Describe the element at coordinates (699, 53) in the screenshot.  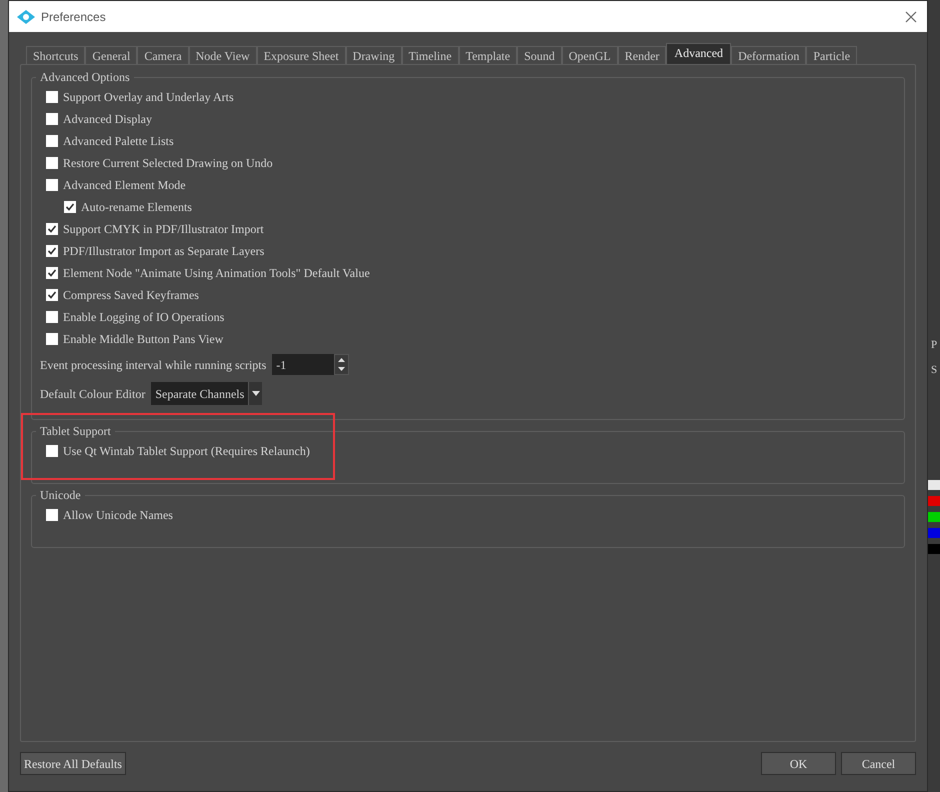
I see `tab: Advanced` at that location.